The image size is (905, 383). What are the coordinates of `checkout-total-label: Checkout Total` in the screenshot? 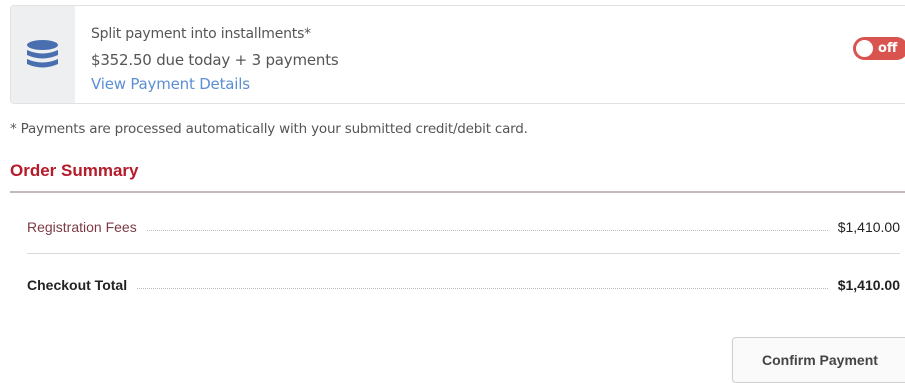 It's located at (77, 285).